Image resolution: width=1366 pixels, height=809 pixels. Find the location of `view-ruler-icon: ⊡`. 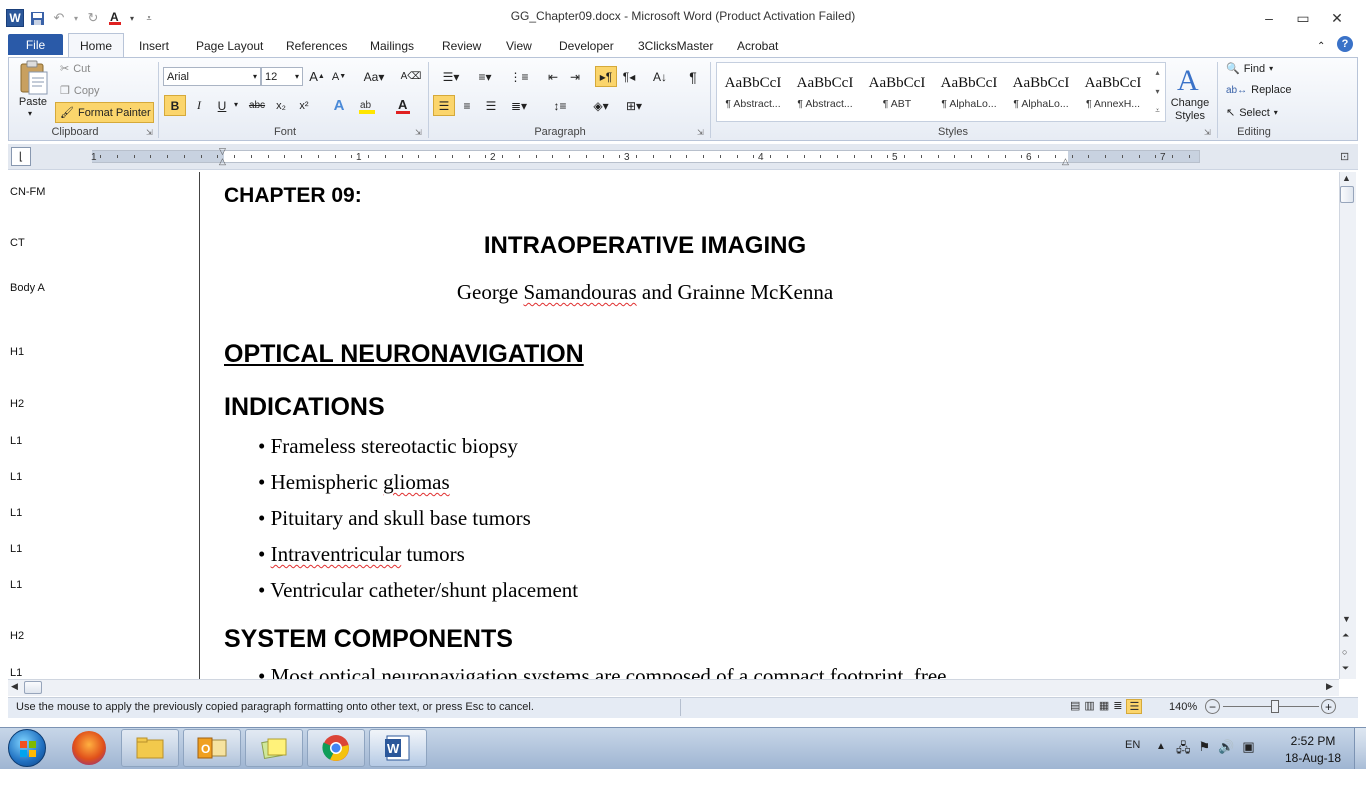

view-ruler-icon: ⊡ is located at coordinates (1344, 156).